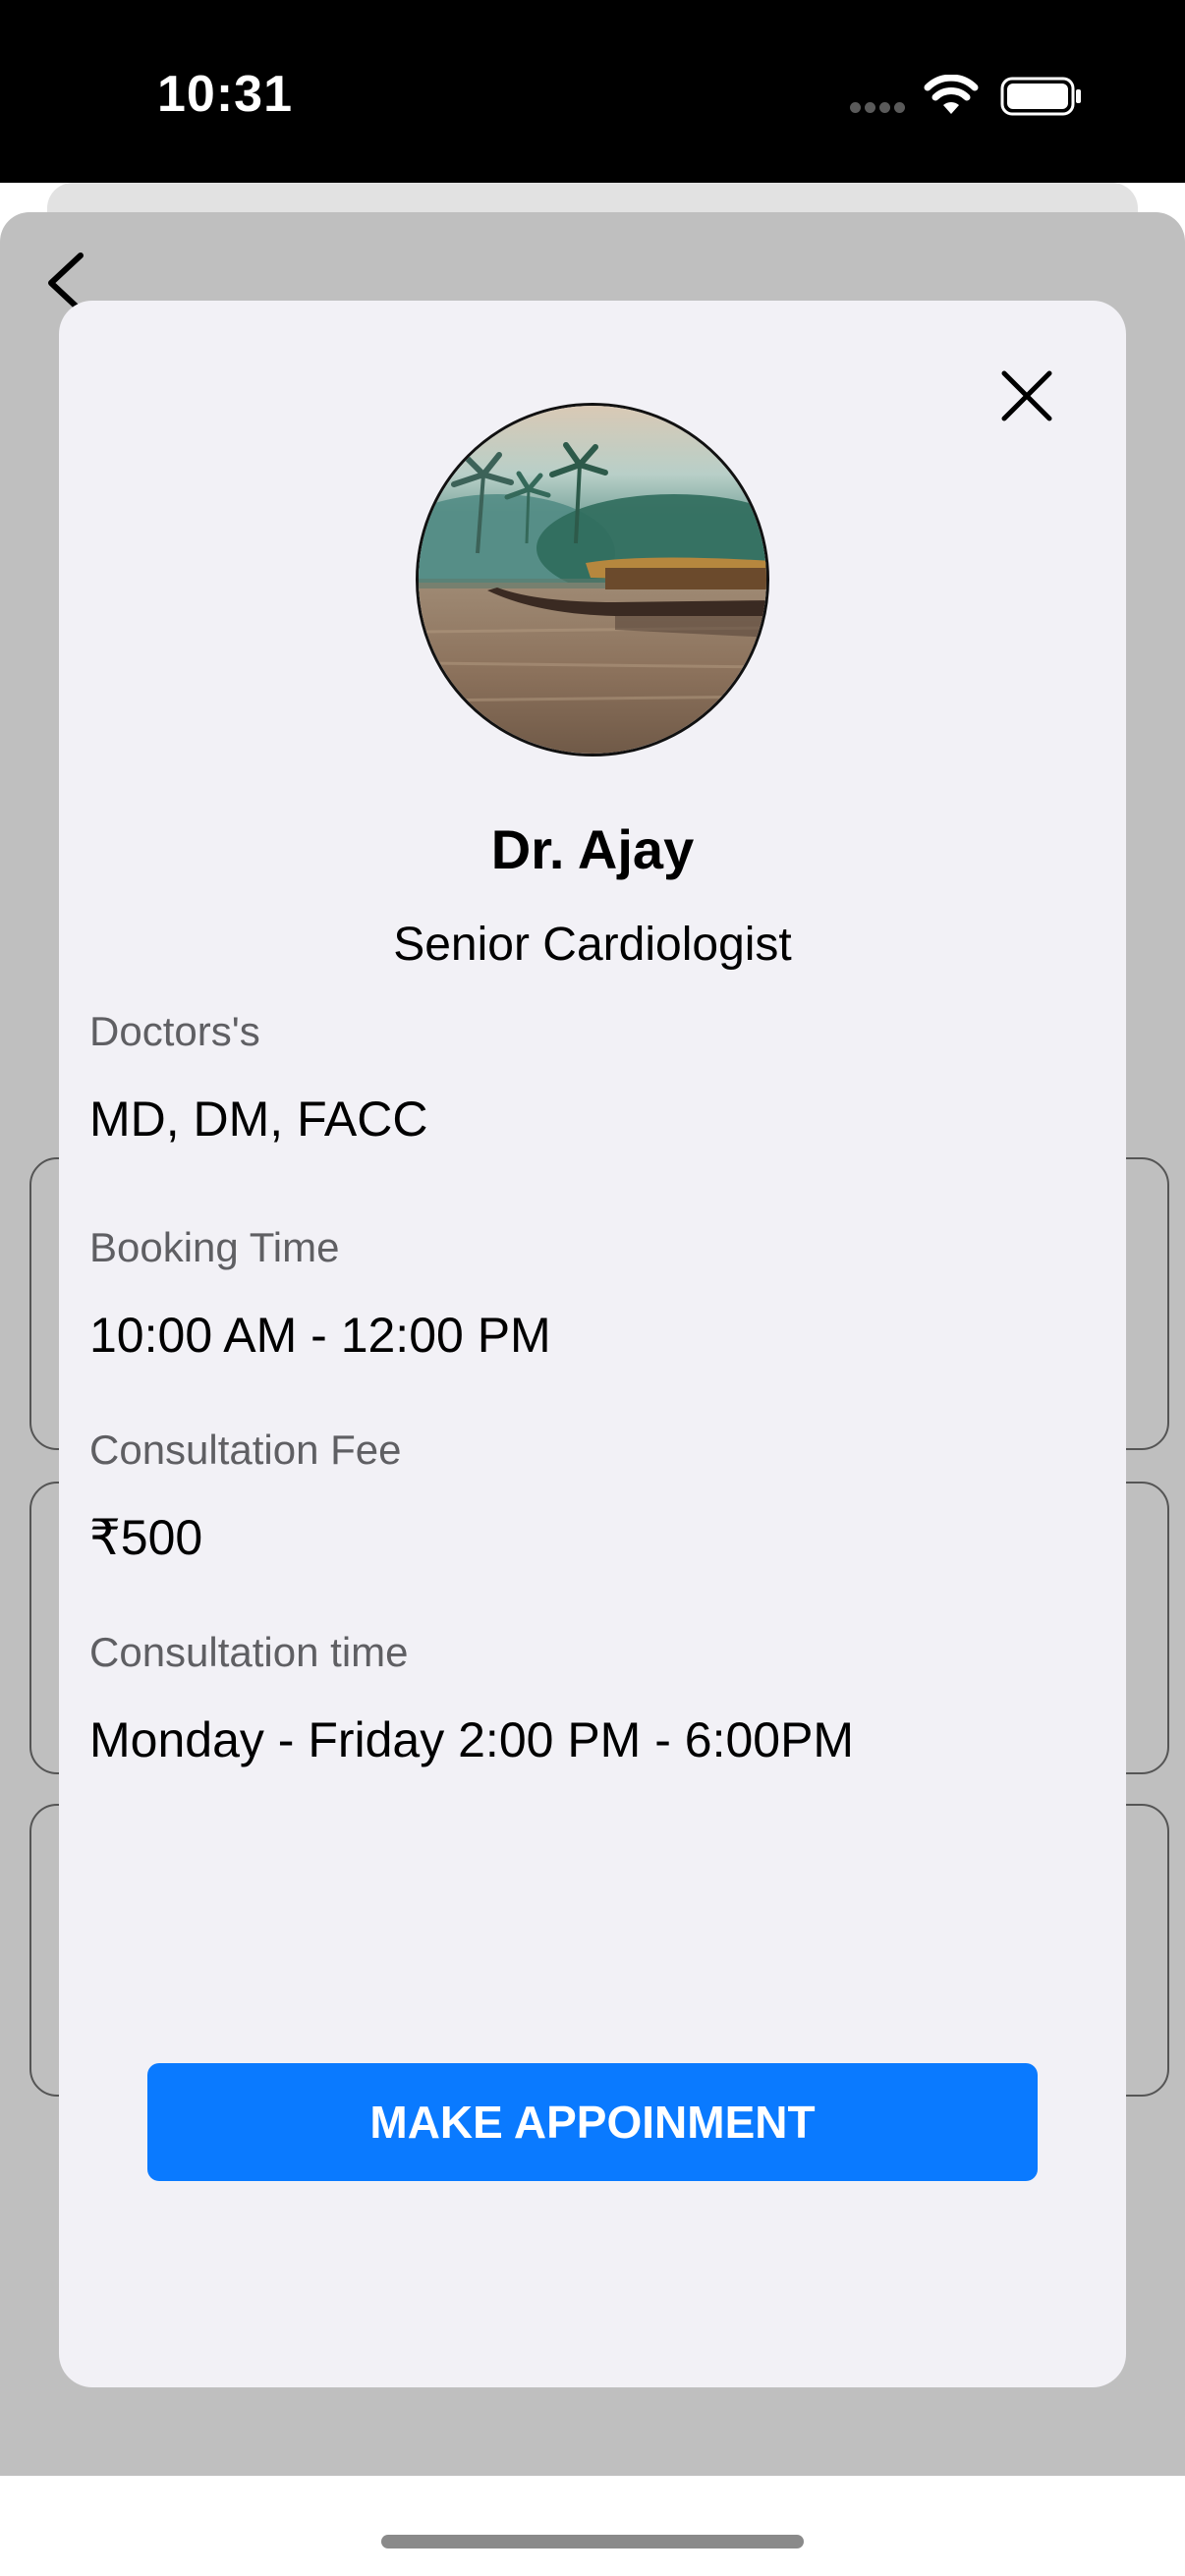 The image size is (1185, 2576). What do you see at coordinates (592, 2541) in the screenshot?
I see `home-indicator` at bounding box center [592, 2541].